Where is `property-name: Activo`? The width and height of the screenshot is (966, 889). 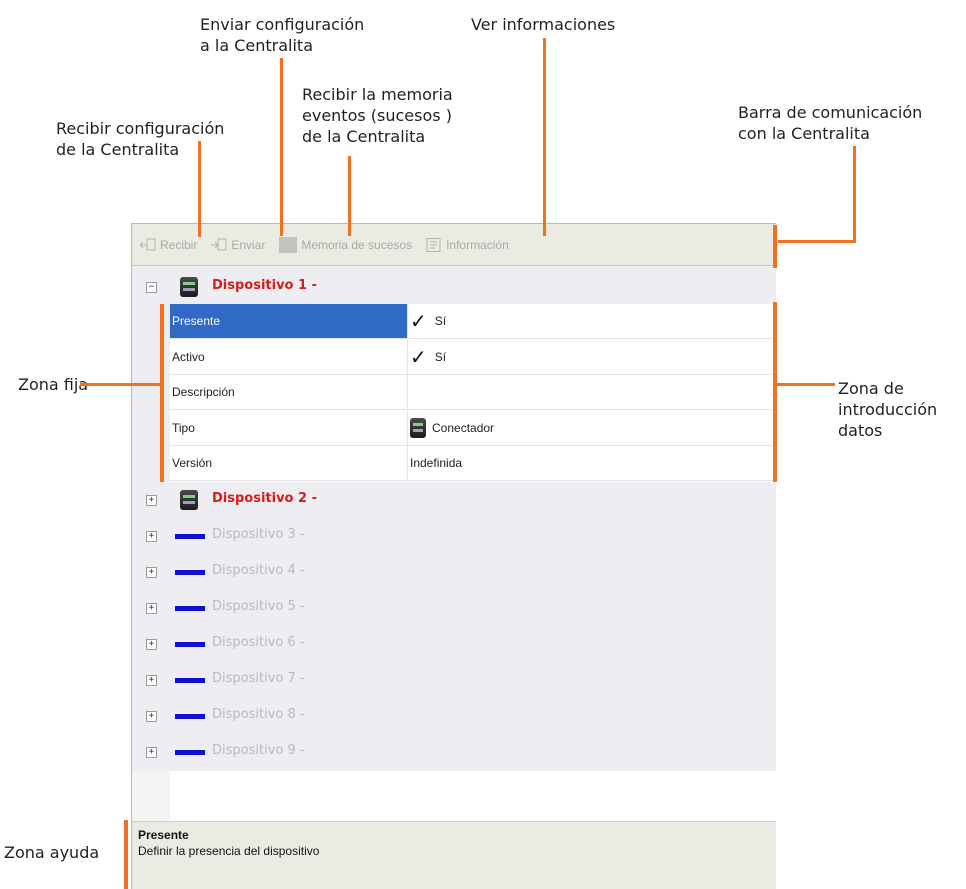 property-name: Activo is located at coordinates (289, 356).